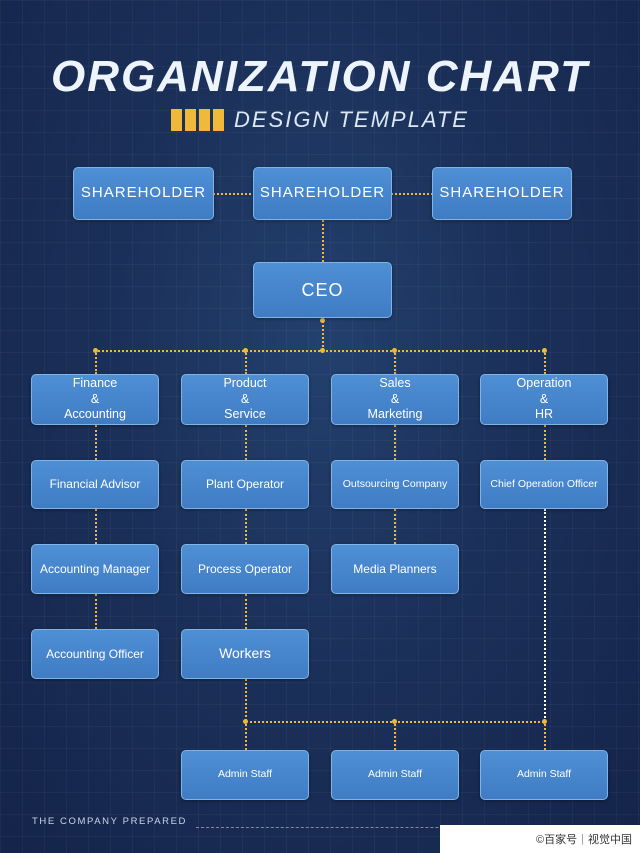 This screenshot has width=640, height=853. Describe the element at coordinates (322, 290) in the screenshot. I see `node-ceo: CEO` at that location.